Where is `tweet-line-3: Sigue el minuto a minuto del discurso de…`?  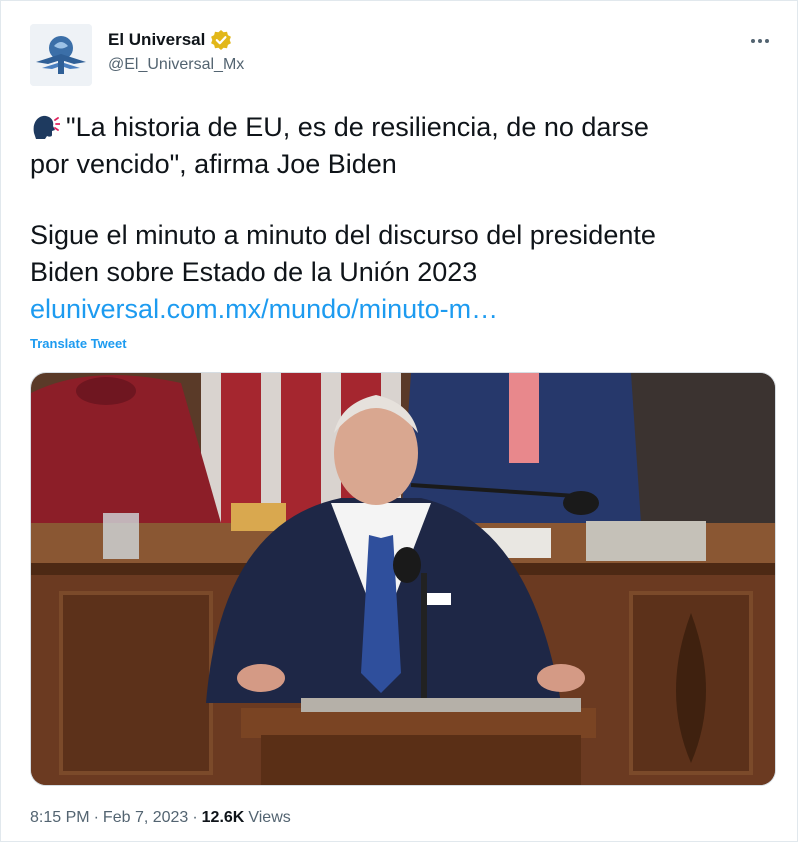 tweet-line-3: Sigue el minuto a minuto del discurso de… is located at coordinates (343, 235).